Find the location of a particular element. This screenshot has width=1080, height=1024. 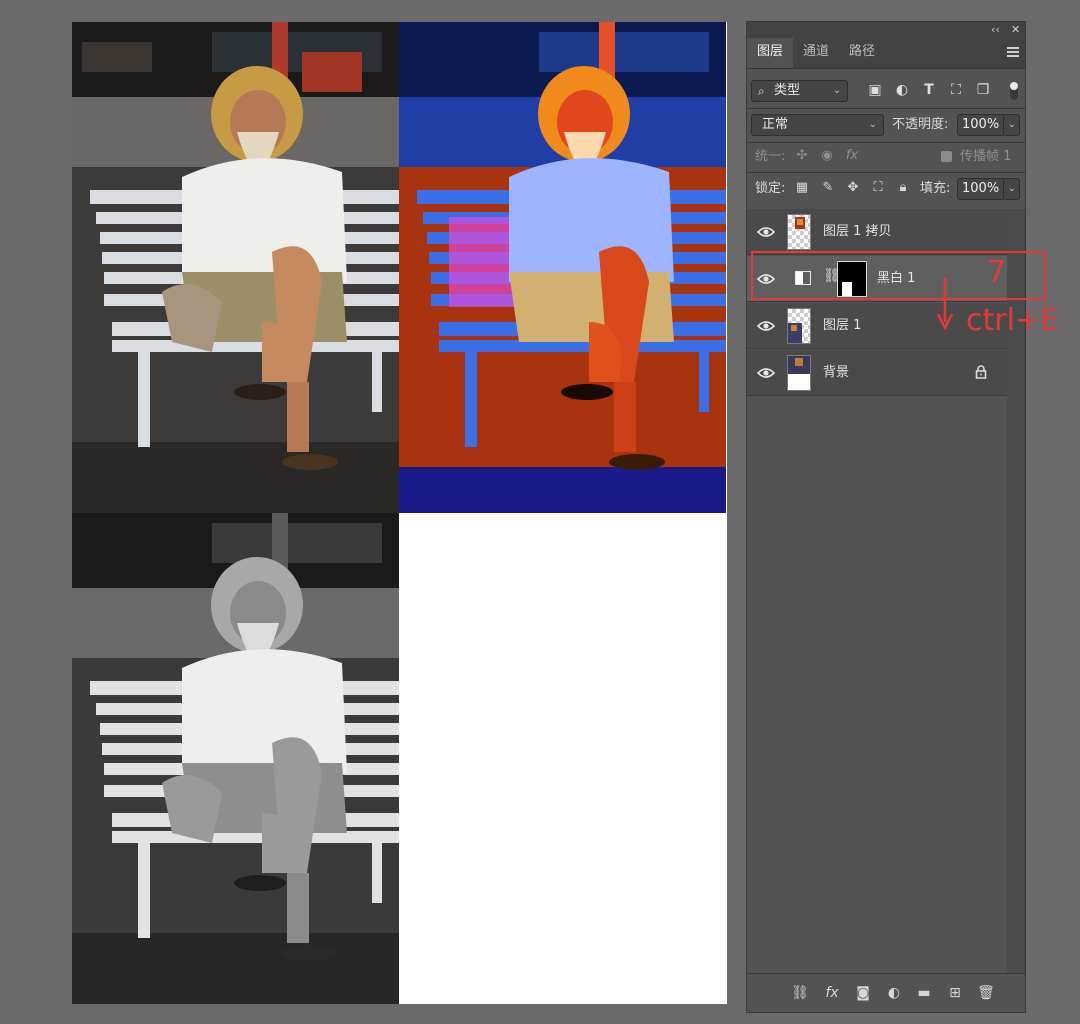

filter-type-icon: T is located at coordinates (929, 90).